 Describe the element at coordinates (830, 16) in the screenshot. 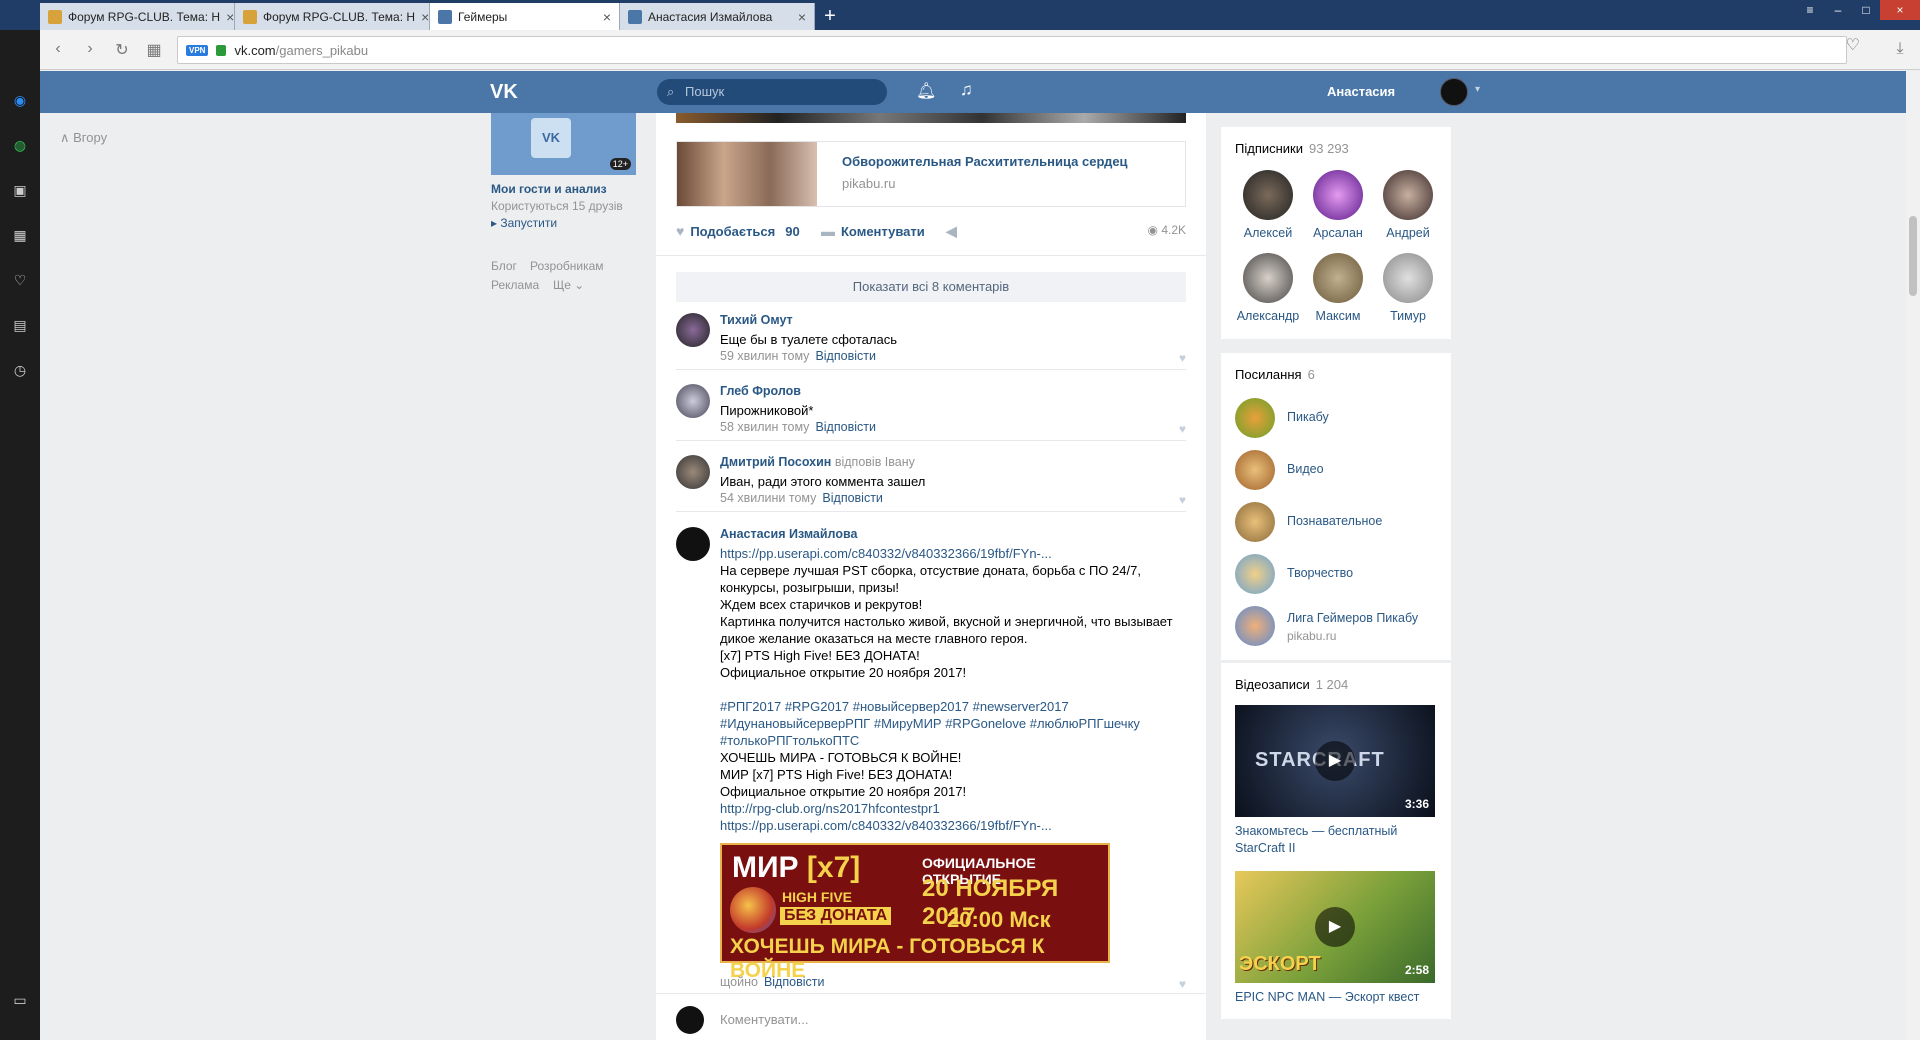

I see `new-tab-button: +` at that location.